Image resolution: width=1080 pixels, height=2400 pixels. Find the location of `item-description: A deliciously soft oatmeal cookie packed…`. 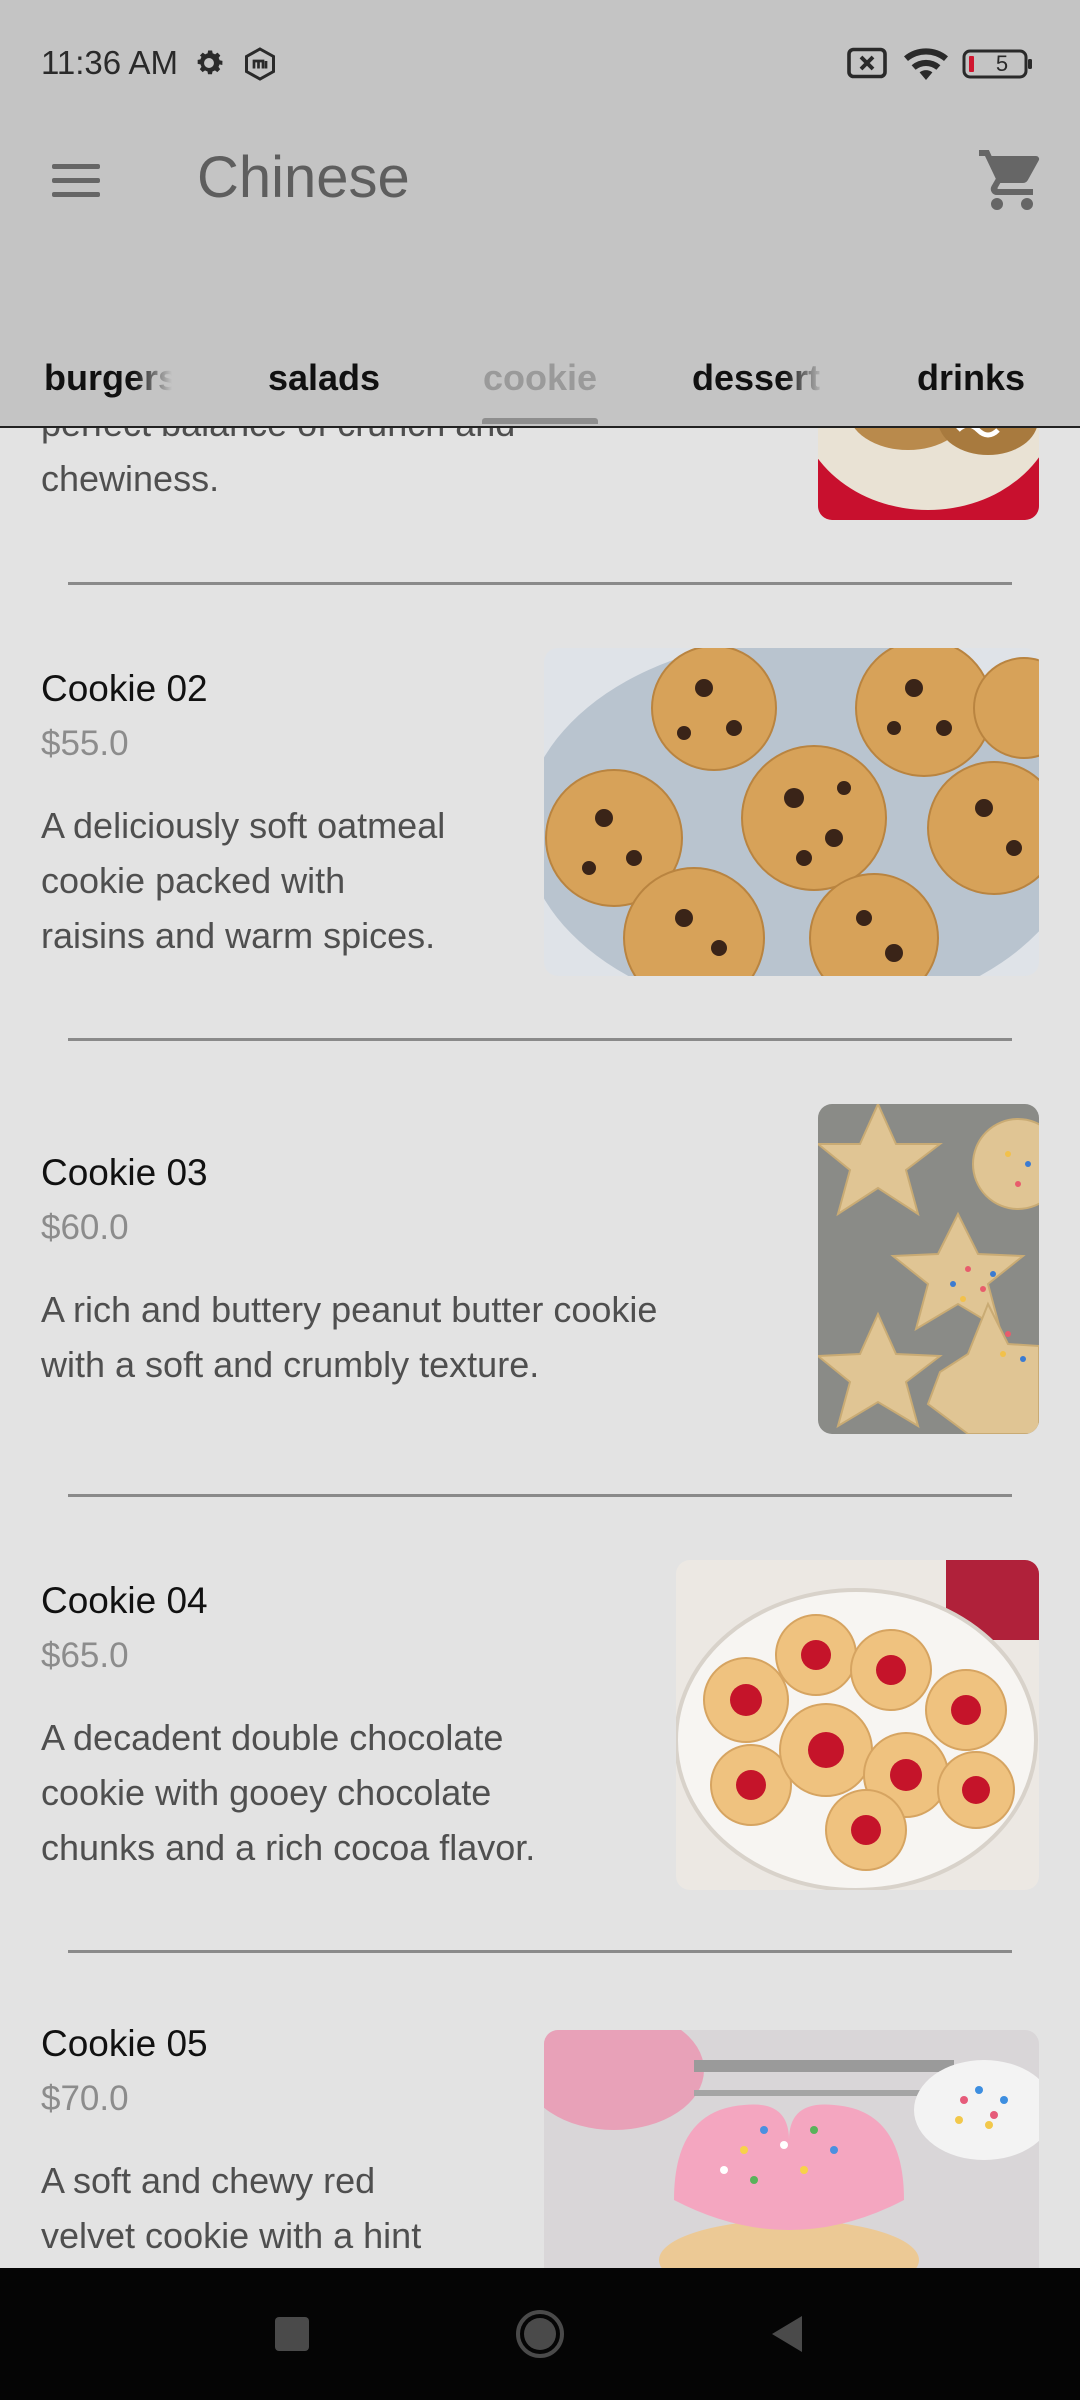

item-description: A deliciously soft oatmeal cookie packed… is located at coordinates (243, 880).